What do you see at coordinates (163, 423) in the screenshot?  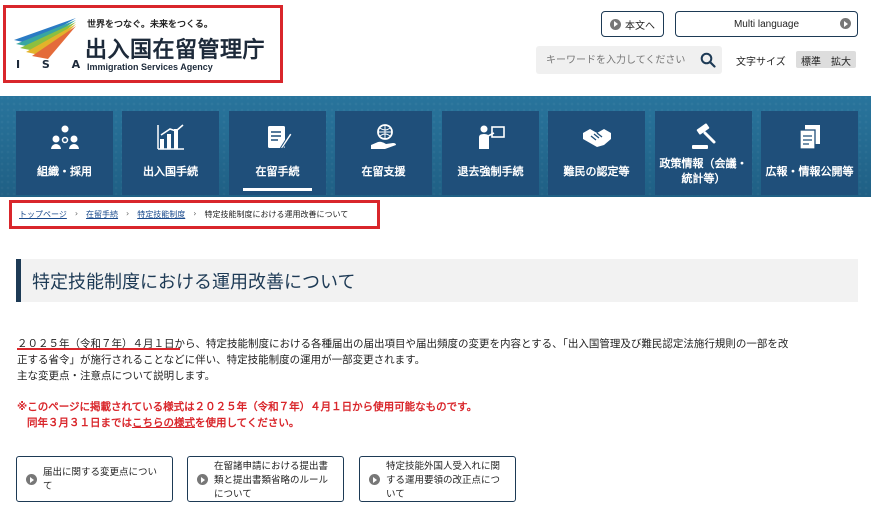 I see `old-forms-link: こちらの様式` at bounding box center [163, 423].